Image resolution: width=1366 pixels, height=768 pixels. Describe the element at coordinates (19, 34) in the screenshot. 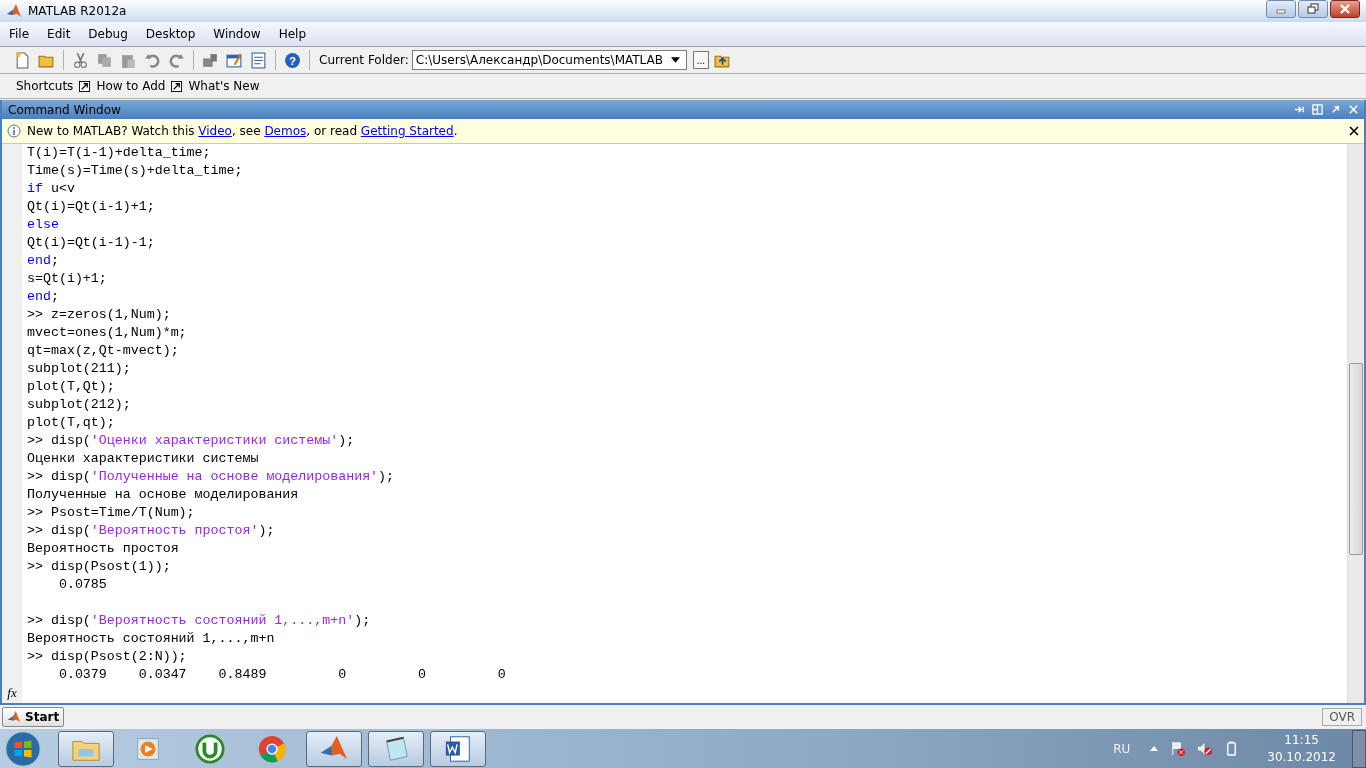

I see `menu-item: File` at that location.